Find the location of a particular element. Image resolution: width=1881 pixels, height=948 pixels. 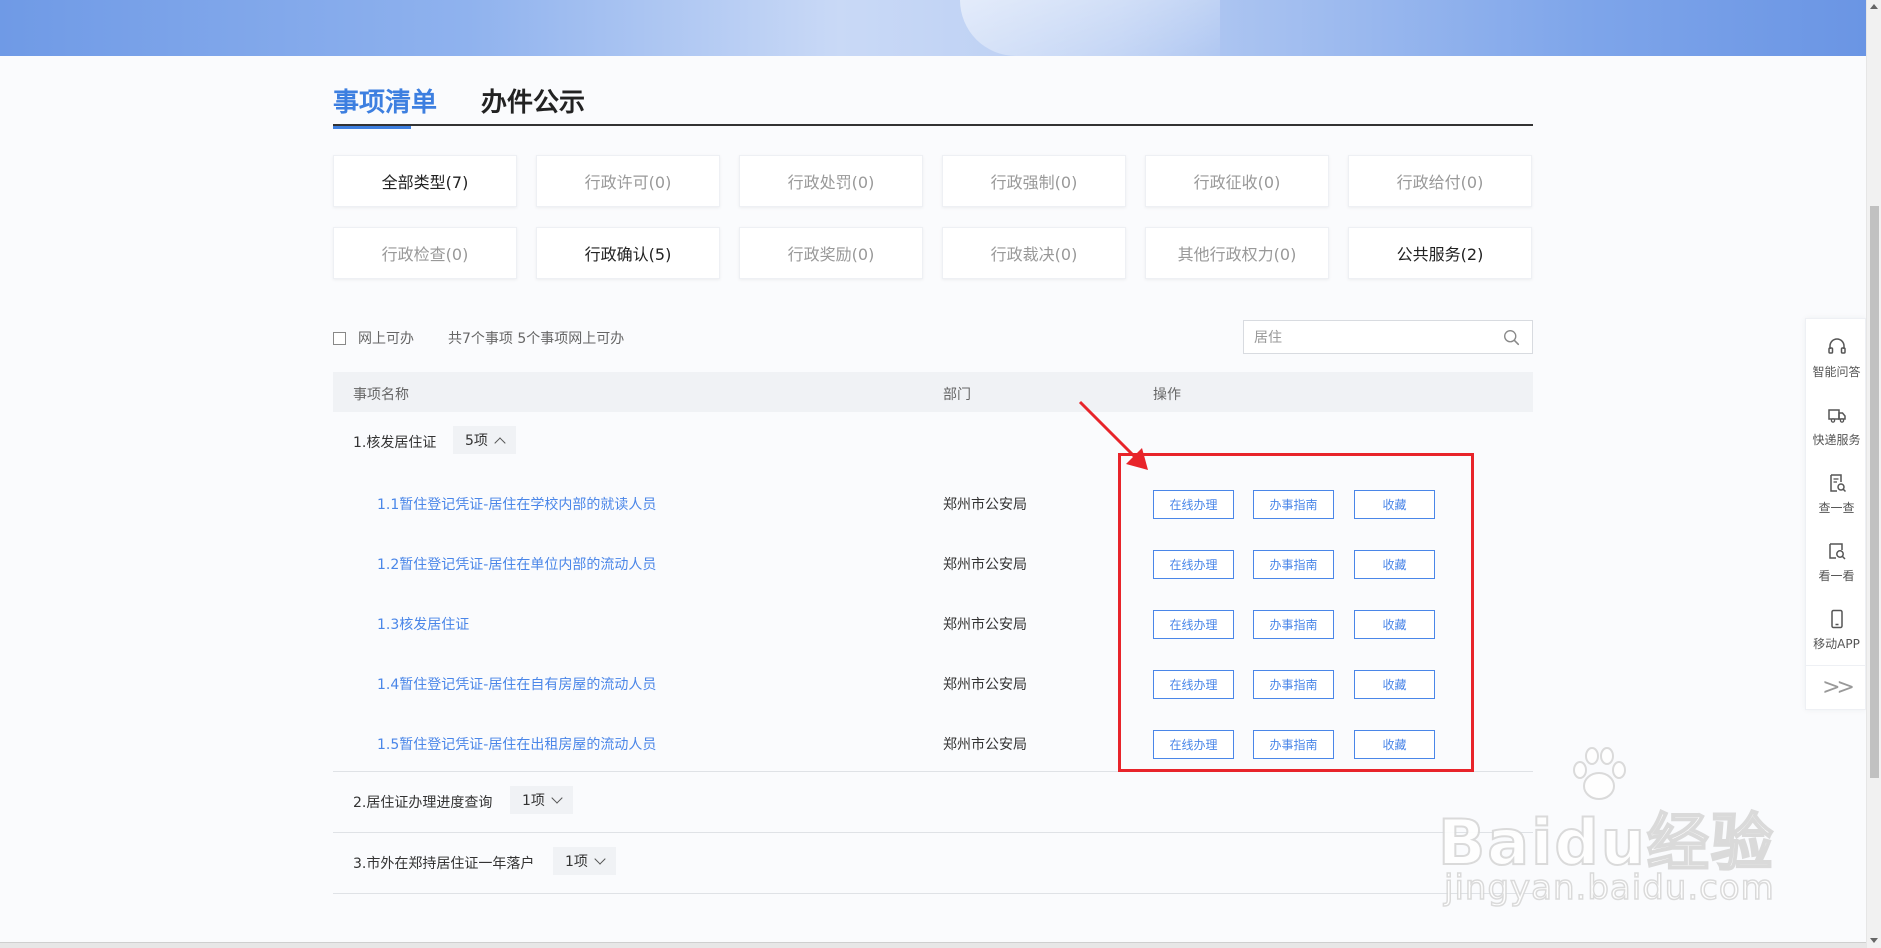

item-name-link: 1.2暂住登记凭证-居住在单位内部的流动人员 is located at coordinates (516, 564).